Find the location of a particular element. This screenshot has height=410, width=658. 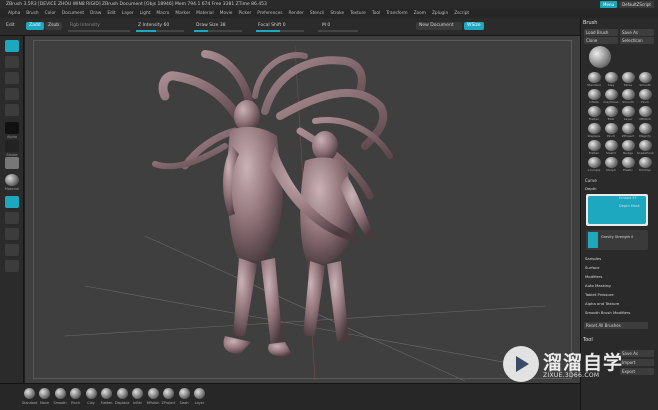

samples-section: Samples is located at coordinates (593, 258).